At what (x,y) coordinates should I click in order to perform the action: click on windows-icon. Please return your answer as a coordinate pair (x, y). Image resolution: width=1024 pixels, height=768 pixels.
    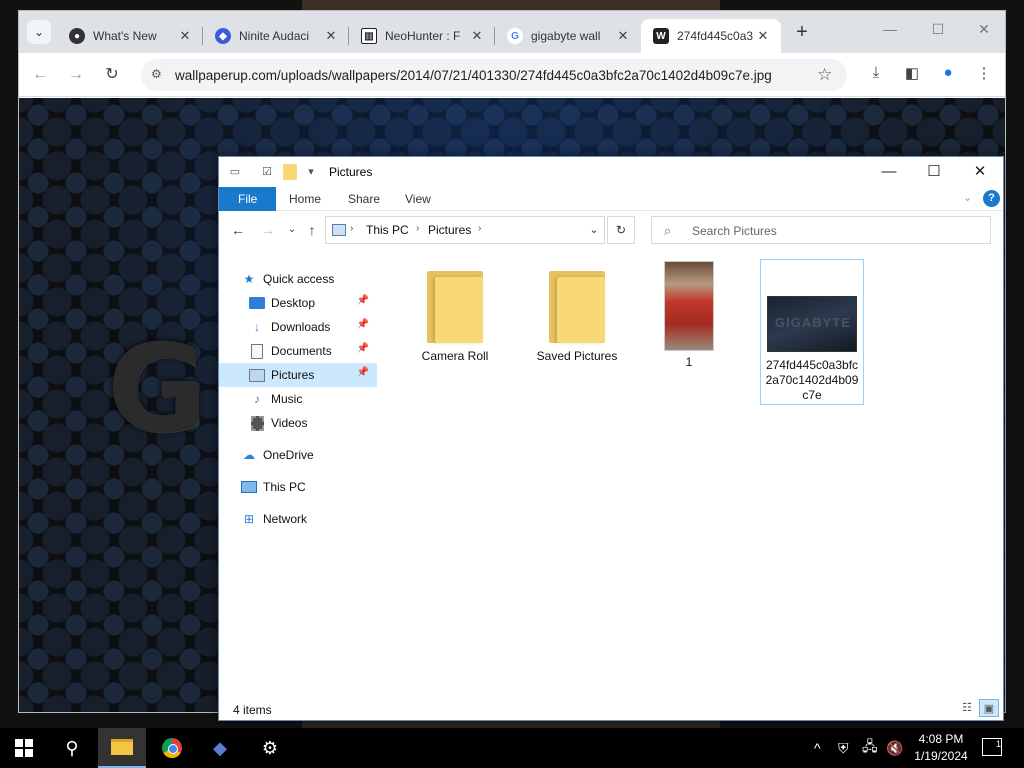
    Looking at the image, I should click on (24, 748).